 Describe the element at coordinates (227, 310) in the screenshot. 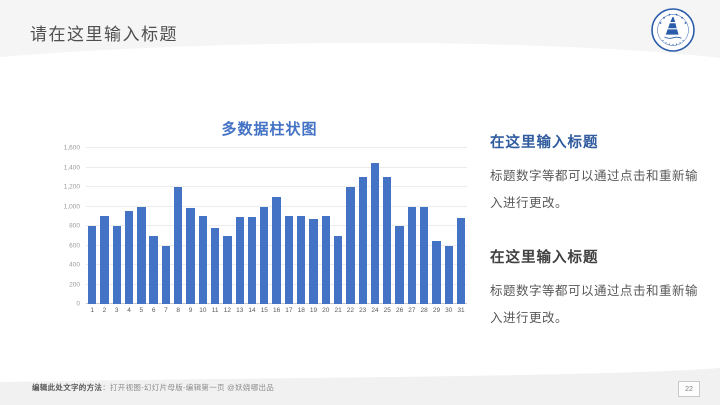

I see `x-tick-label: 12` at that location.